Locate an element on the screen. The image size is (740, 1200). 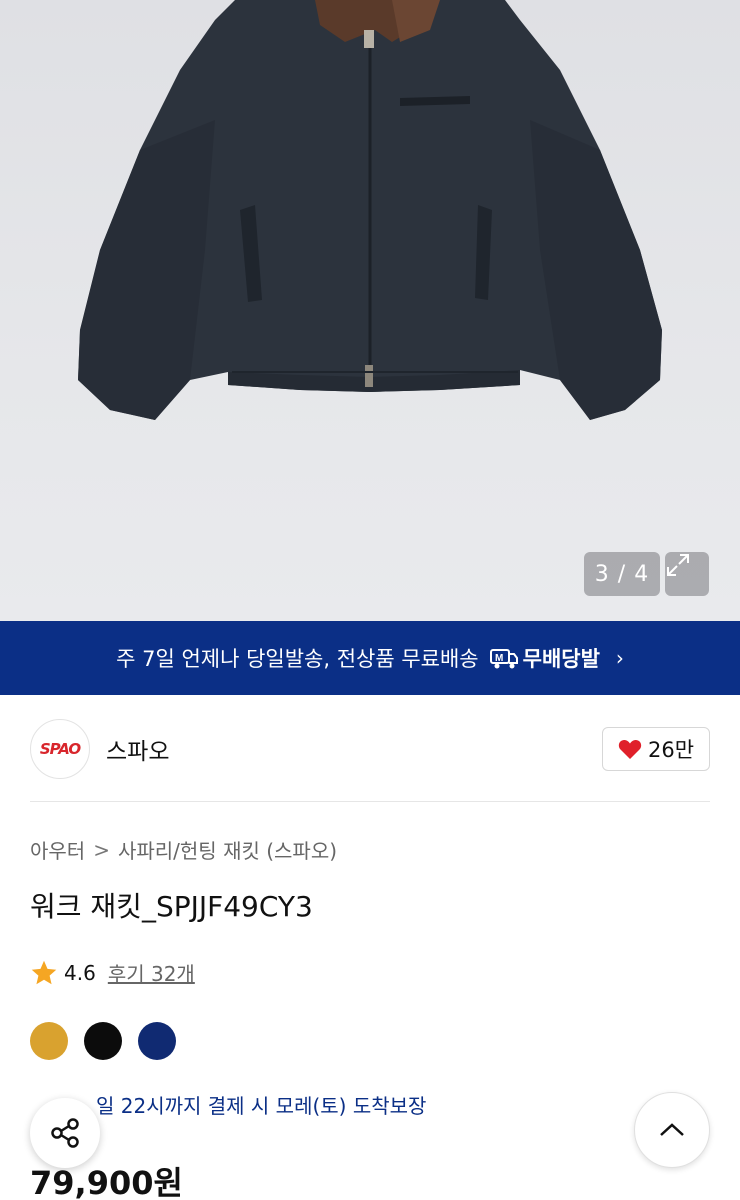
color-swatches is located at coordinates (103, 1041).